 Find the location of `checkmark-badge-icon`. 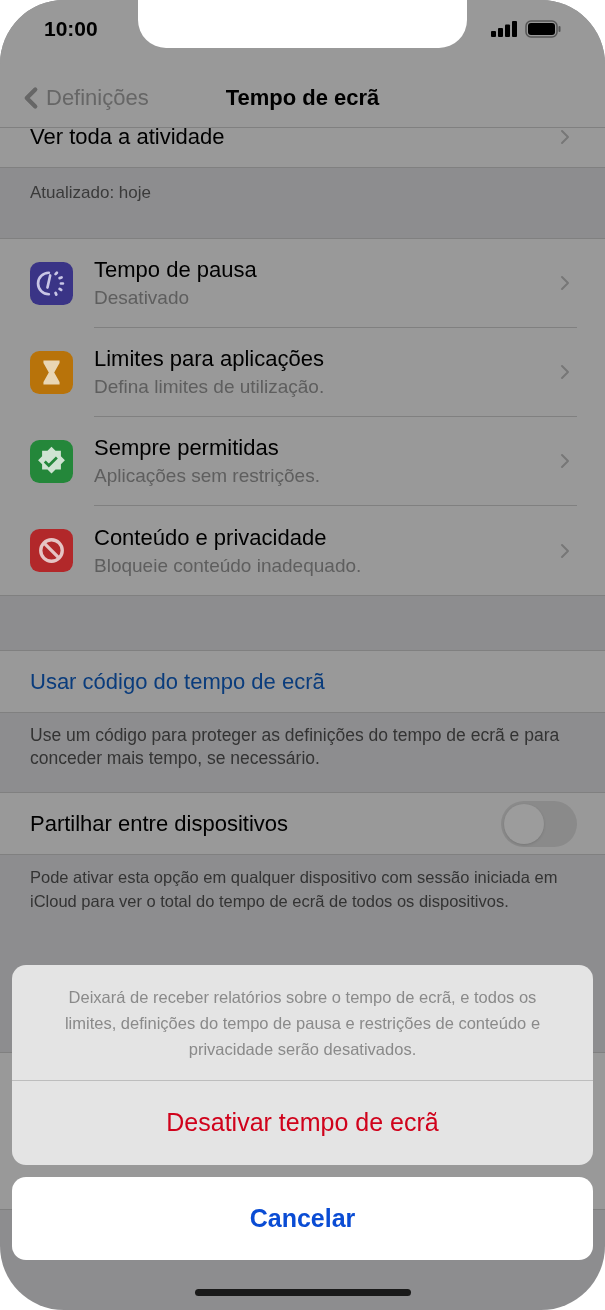

checkmark-badge-icon is located at coordinates (51, 461).